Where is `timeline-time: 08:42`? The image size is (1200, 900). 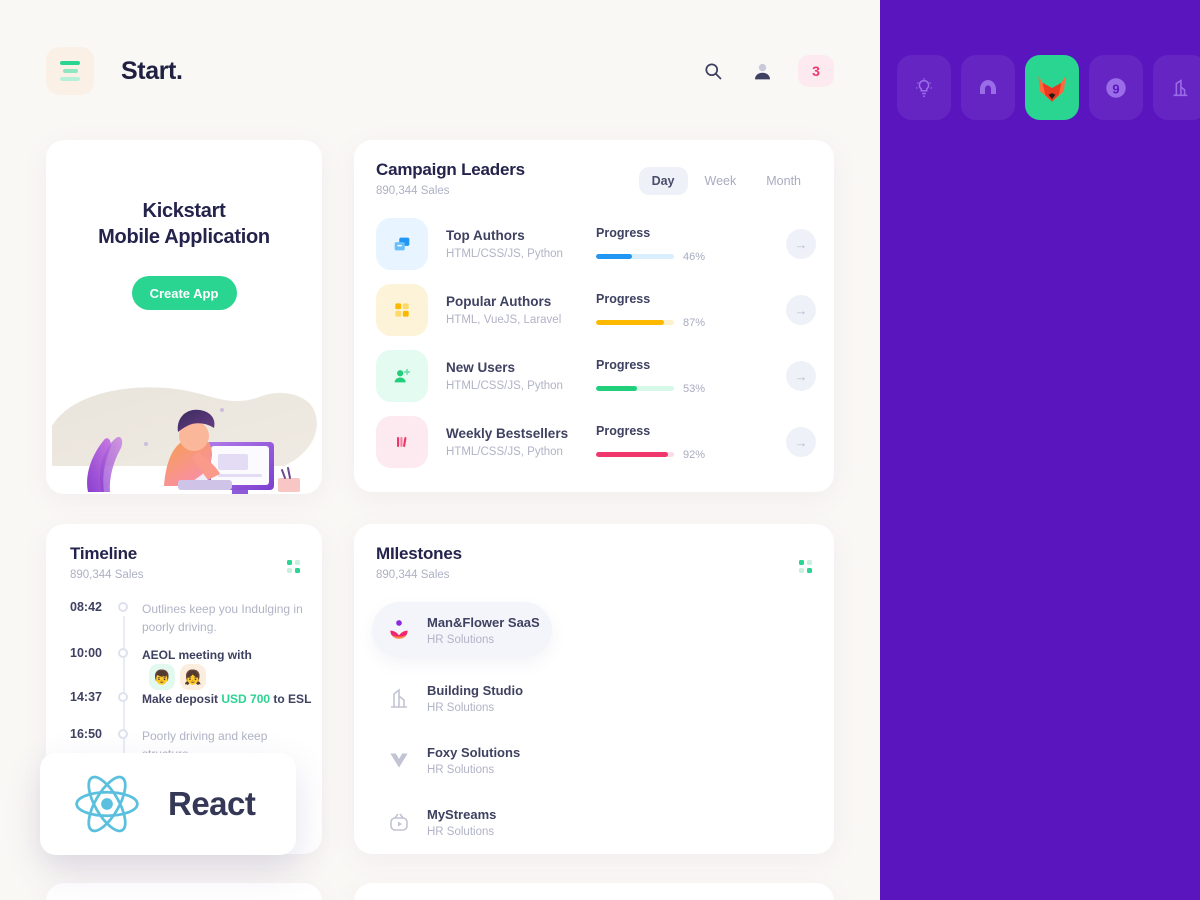
timeline-time: 08:42 is located at coordinates (86, 607).